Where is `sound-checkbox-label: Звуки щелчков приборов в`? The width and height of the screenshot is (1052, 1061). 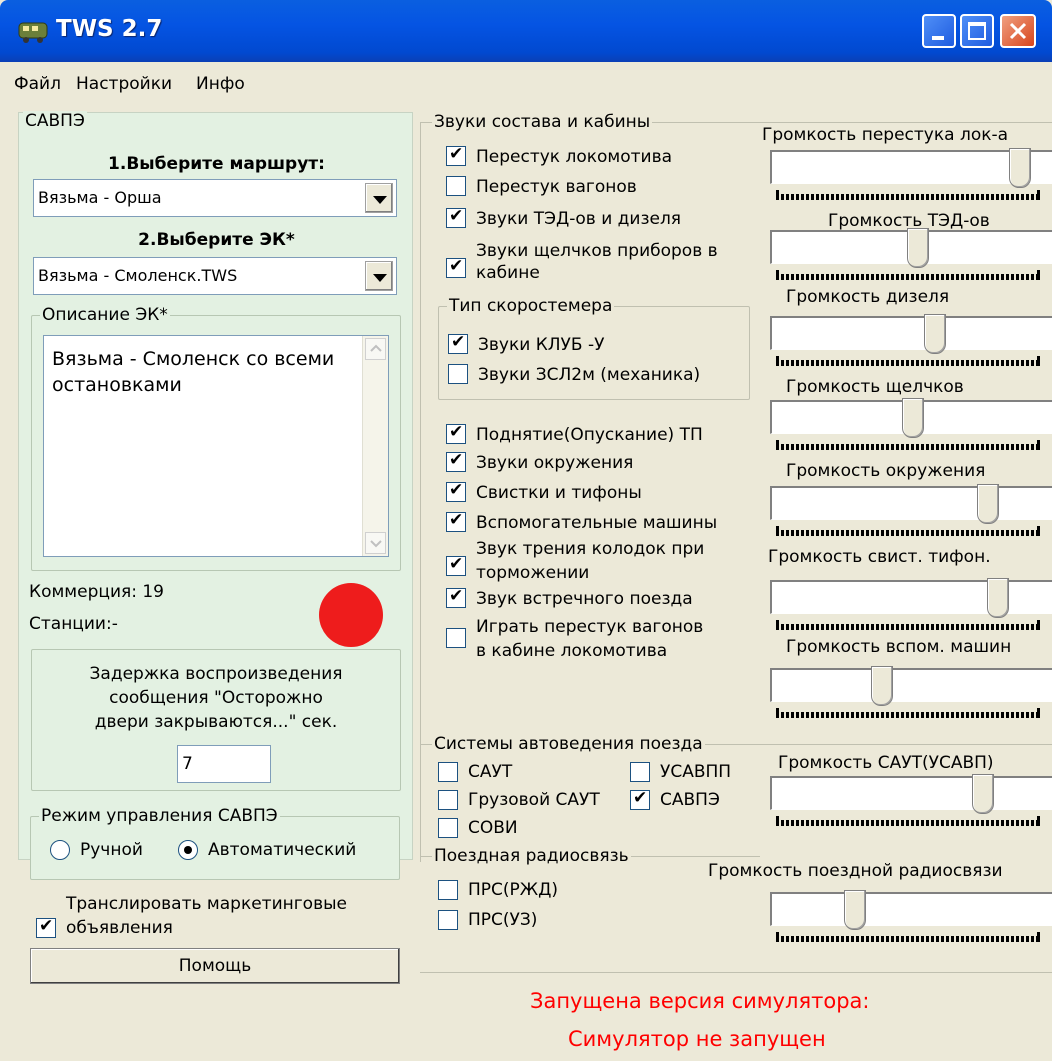 sound-checkbox-label: Звуки щелчков приборов в is located at coordinates (597, 251).